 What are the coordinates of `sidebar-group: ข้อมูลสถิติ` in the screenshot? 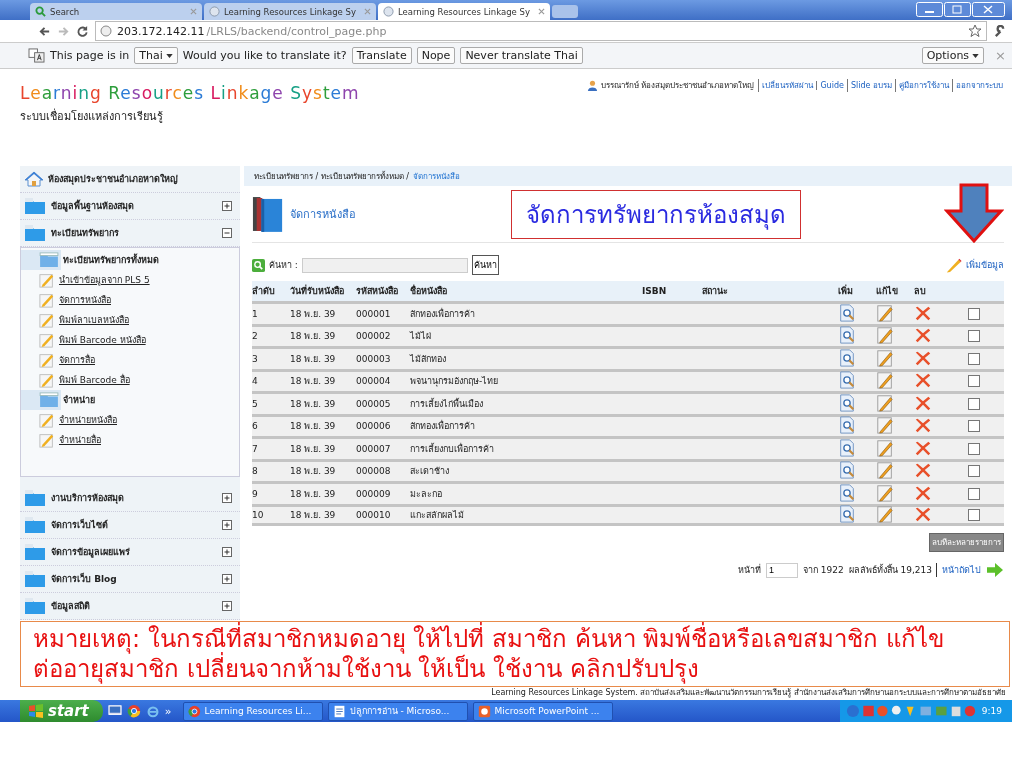 It's located at (130, 606).